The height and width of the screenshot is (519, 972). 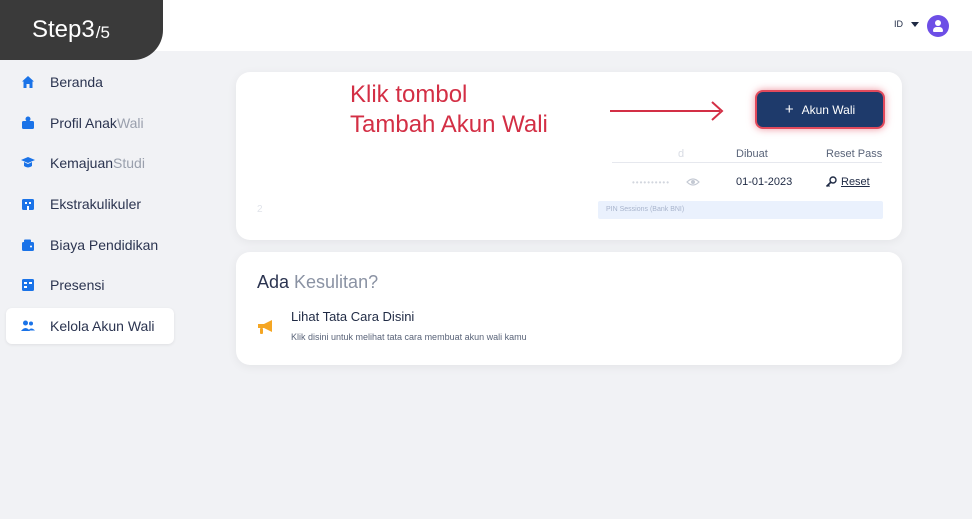 I want to click on sidebar-item-kemajuan: Kemajuan Studi, so click(x=90, y=163).